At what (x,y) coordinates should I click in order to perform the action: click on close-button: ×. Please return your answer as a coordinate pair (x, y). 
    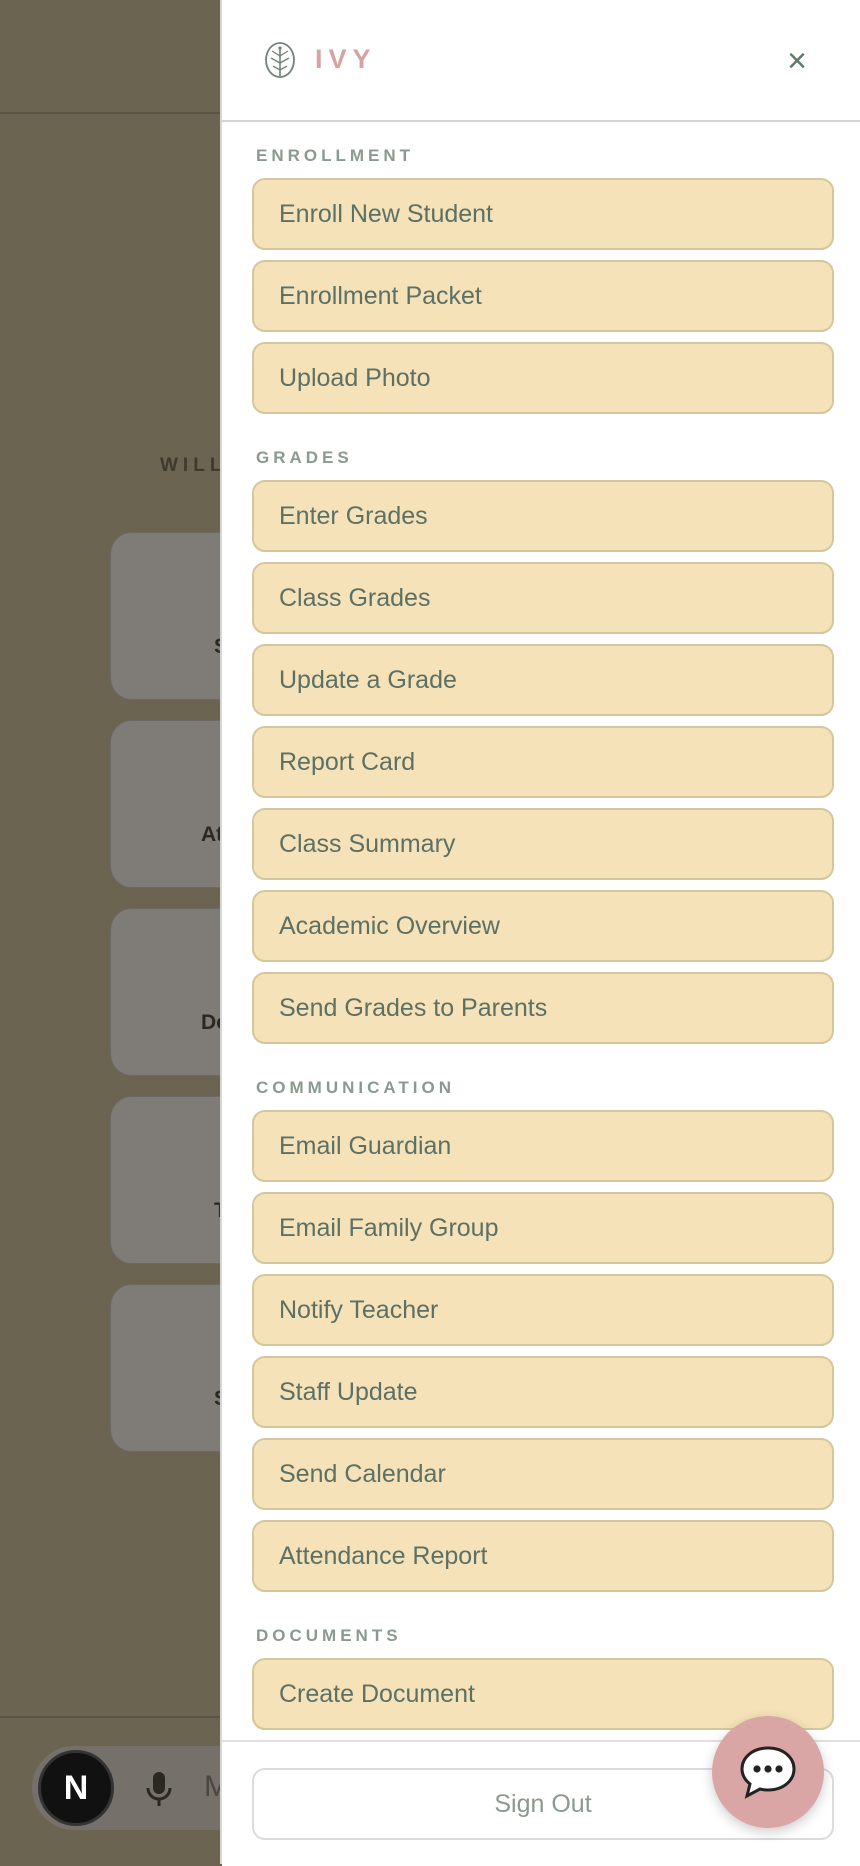
    Looking at the image, I should click on (797, 61).